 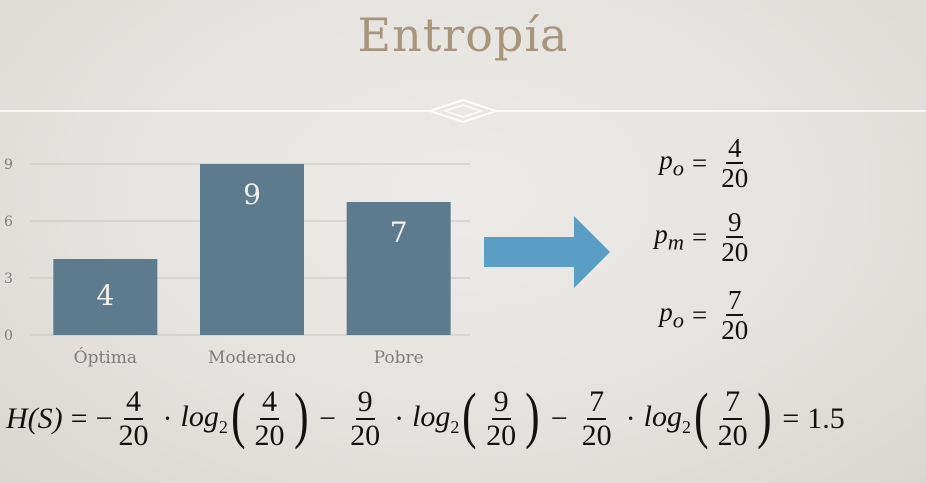 What do you see at coordinates (704, 315) in the screenshot?
I see `probability-pobre: po = 7 20` at bounding box center [704, 315].